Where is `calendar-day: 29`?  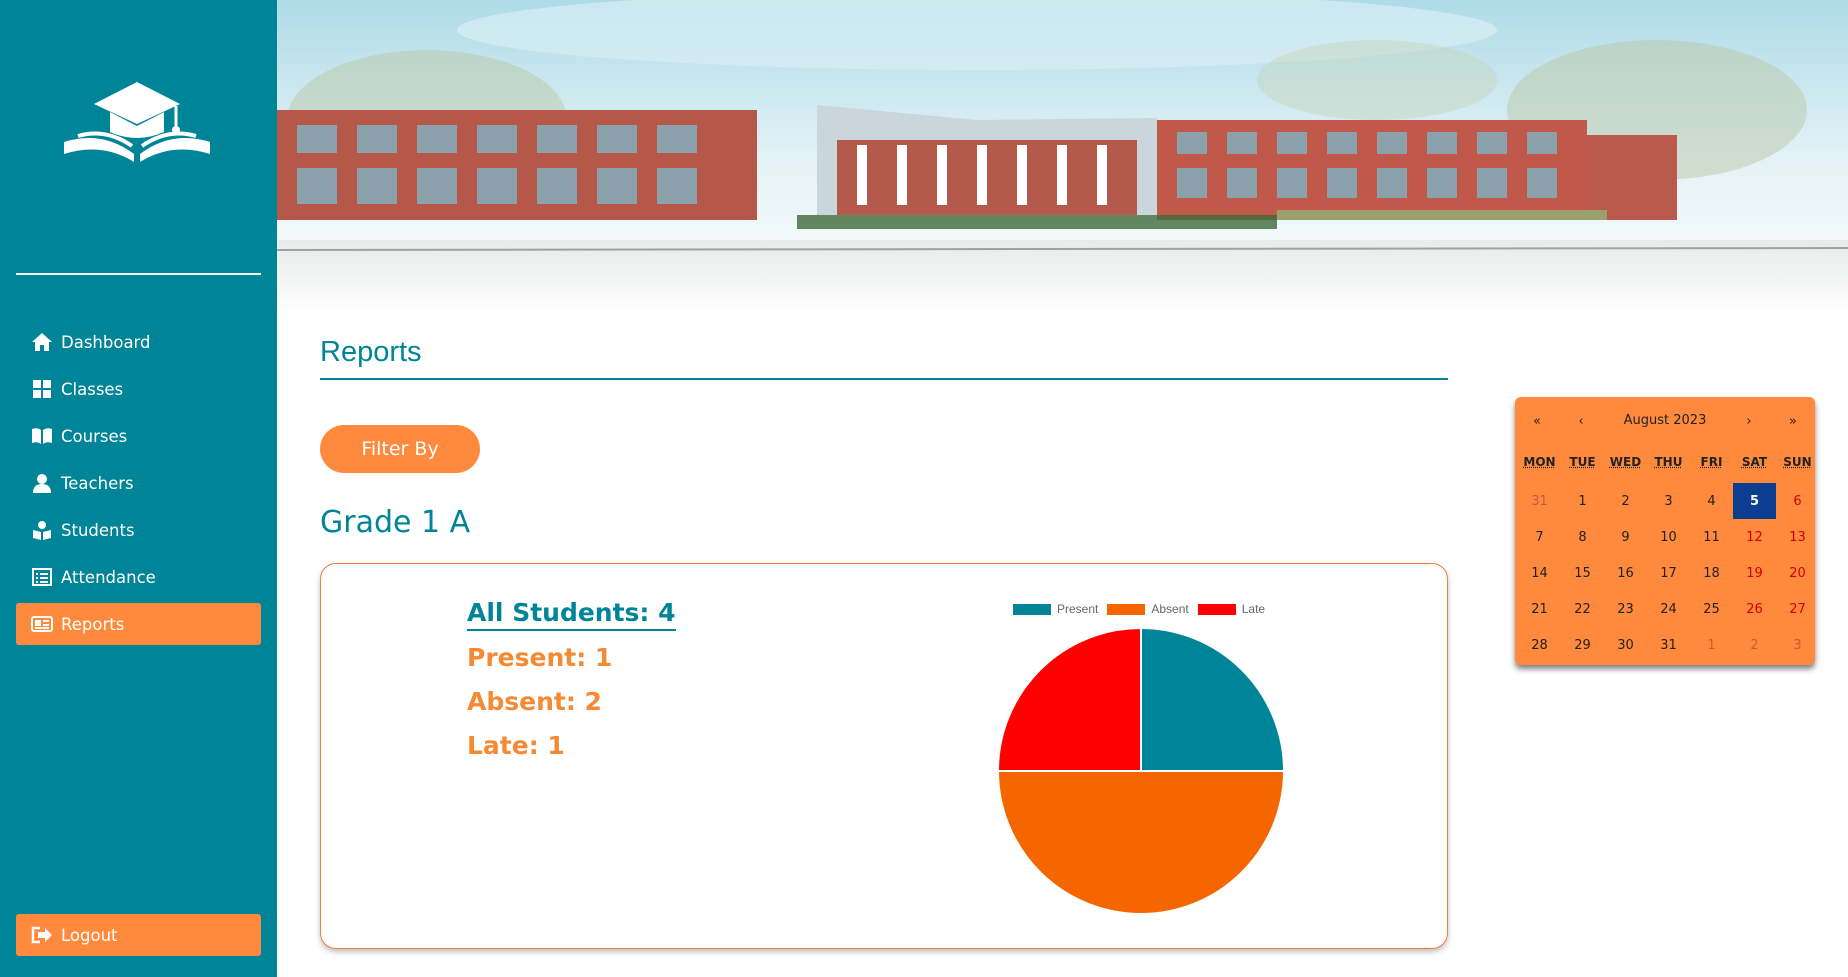 calendar-day: 29 is located at coordinates (1582, 645).